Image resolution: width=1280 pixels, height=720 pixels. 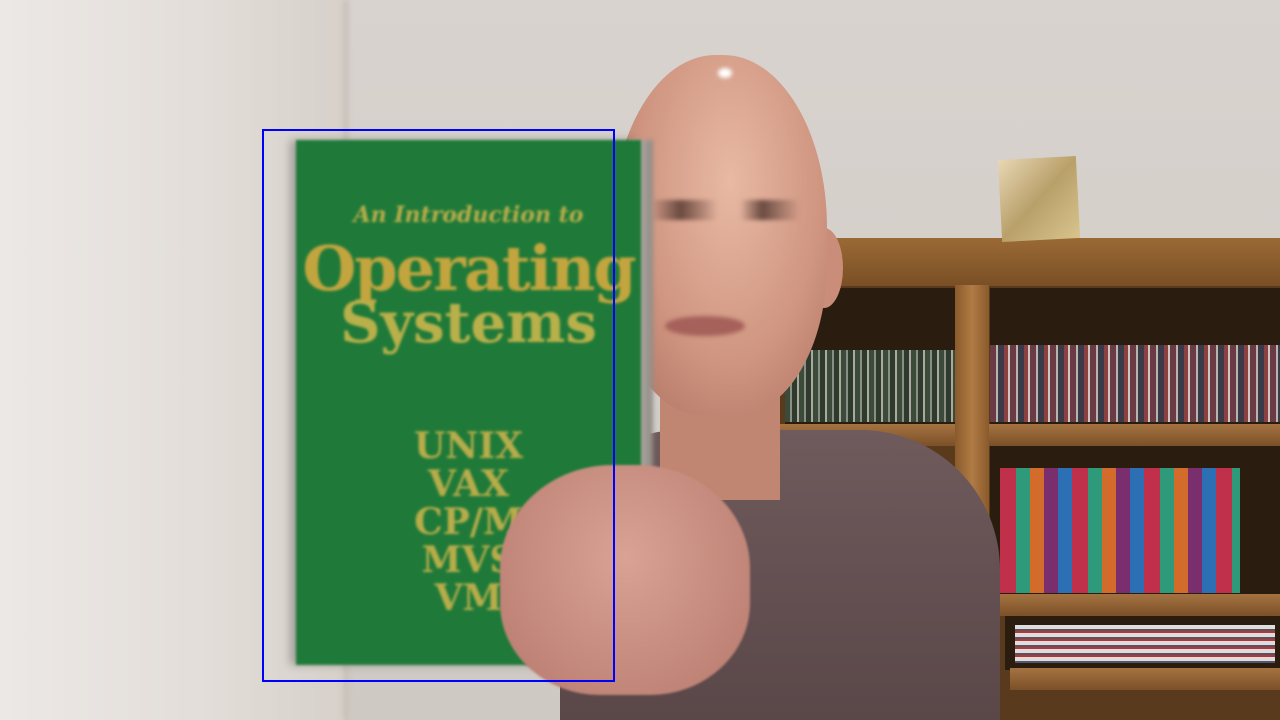 What do you see at coordinates (1145, 644) in the screenshot?
I see `magazines` at bounding box center [1145, 644].